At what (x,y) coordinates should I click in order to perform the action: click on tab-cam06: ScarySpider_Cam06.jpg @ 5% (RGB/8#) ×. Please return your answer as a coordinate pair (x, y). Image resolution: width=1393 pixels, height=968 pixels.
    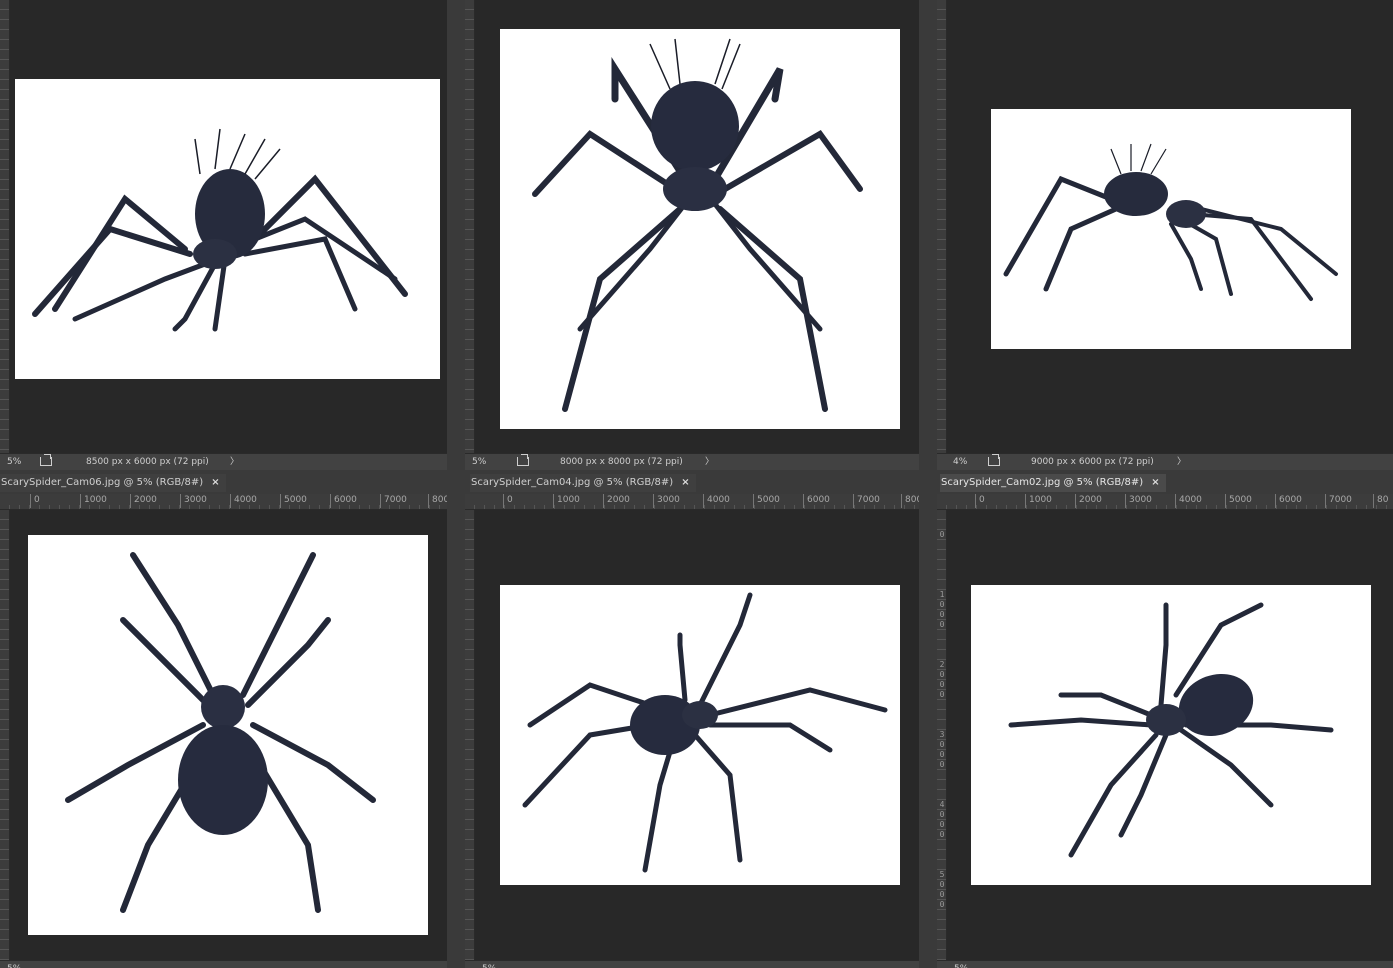
    Looking at the image, I should click on (113, 483).